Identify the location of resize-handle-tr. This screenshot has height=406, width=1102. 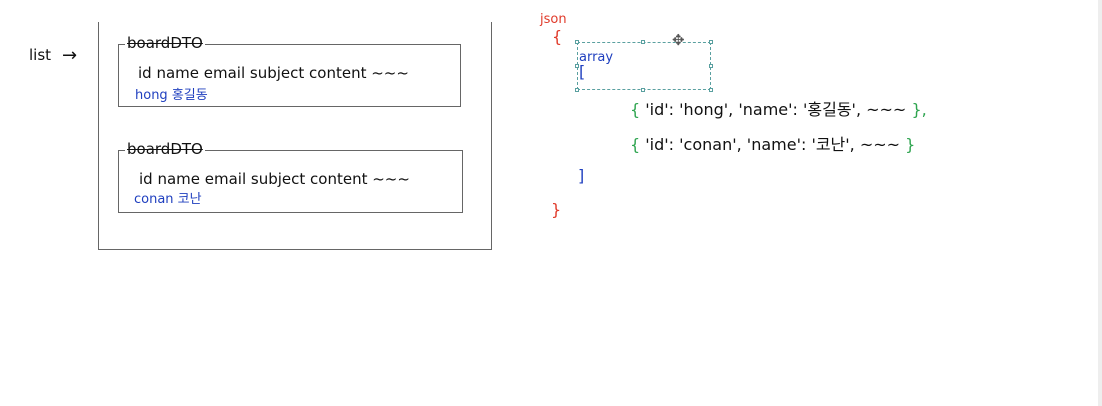
(711, 42).